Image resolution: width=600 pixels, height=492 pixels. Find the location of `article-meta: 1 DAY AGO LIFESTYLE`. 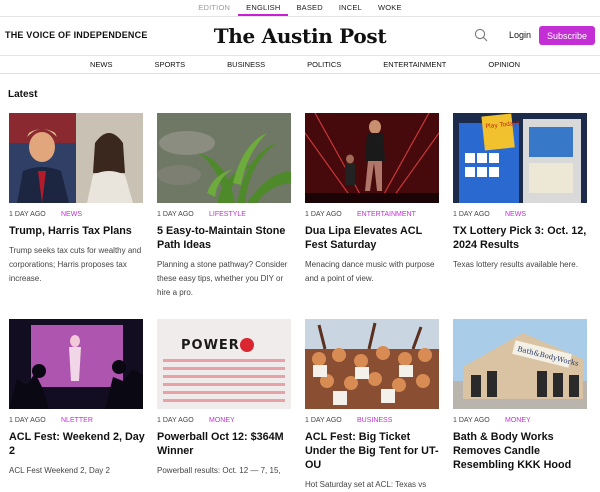

article-meta: 1 DAY AGO LIFESTYLE is located at coordinates (225, 214).